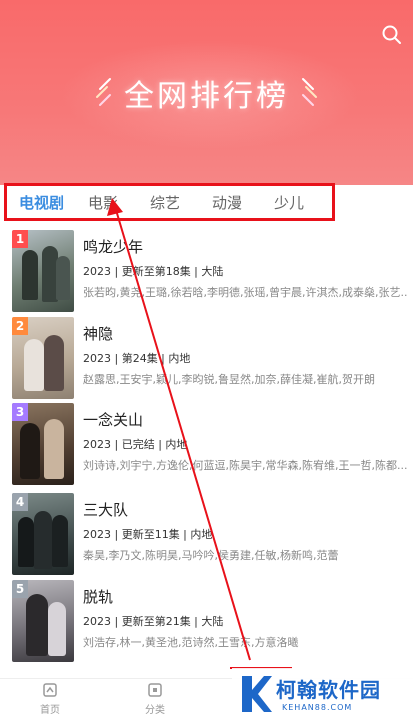  I want to click on item-title: 三大队, so click(106, 510).